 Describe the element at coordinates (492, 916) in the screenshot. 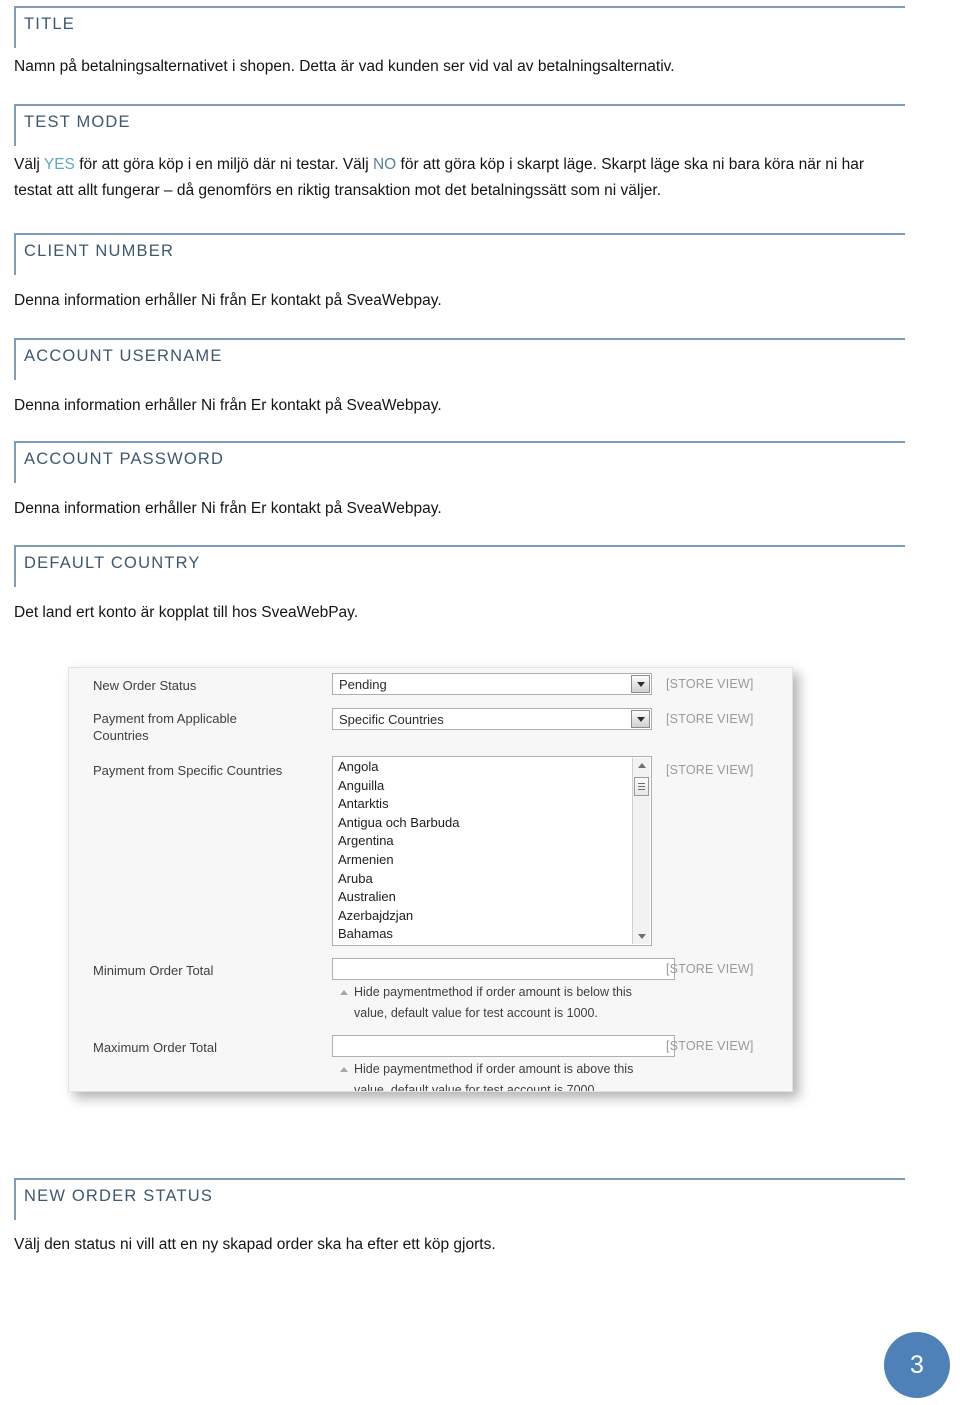

I see `list-item: Azerbajdzjan` at that location.